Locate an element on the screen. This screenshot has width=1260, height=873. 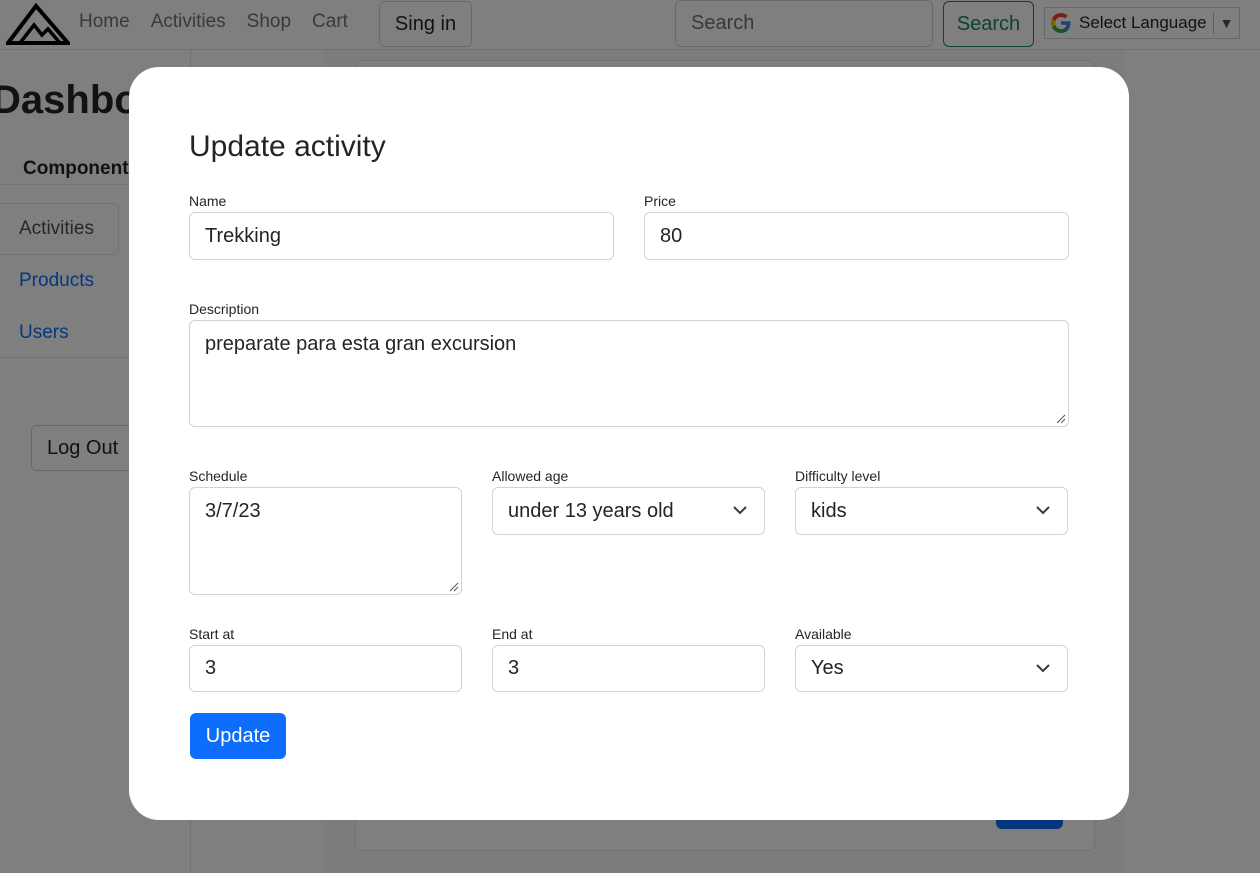
name-input: Trekking is located at coordinates (401, 236).